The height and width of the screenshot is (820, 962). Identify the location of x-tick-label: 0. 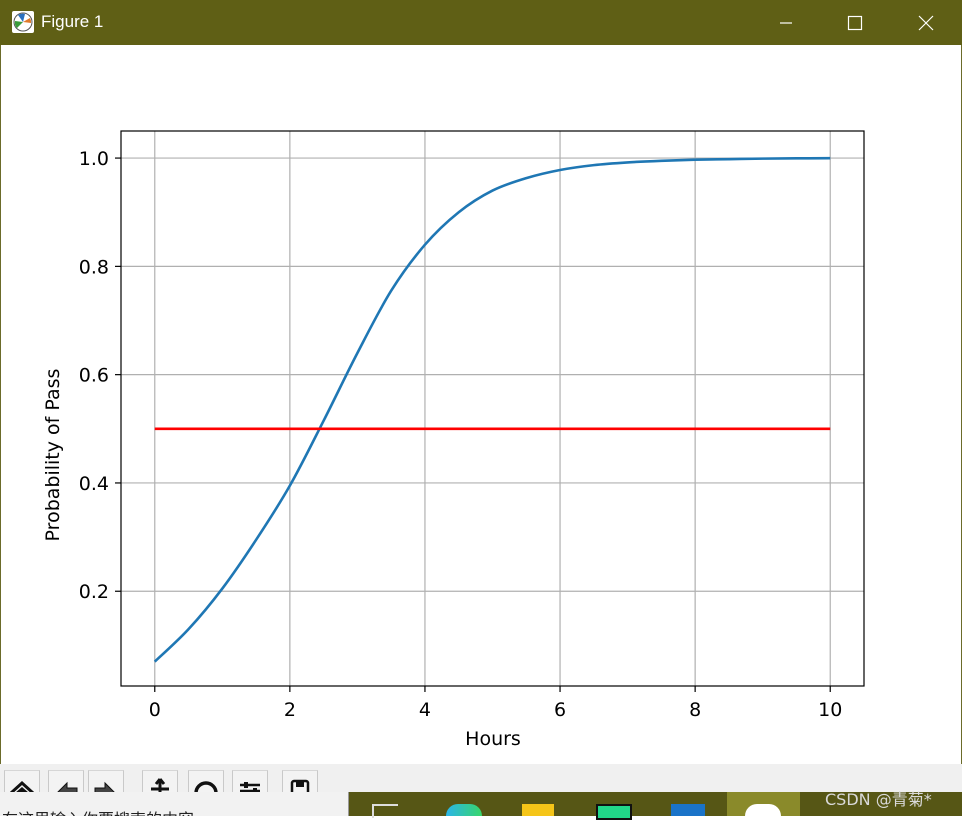
(155, 710).